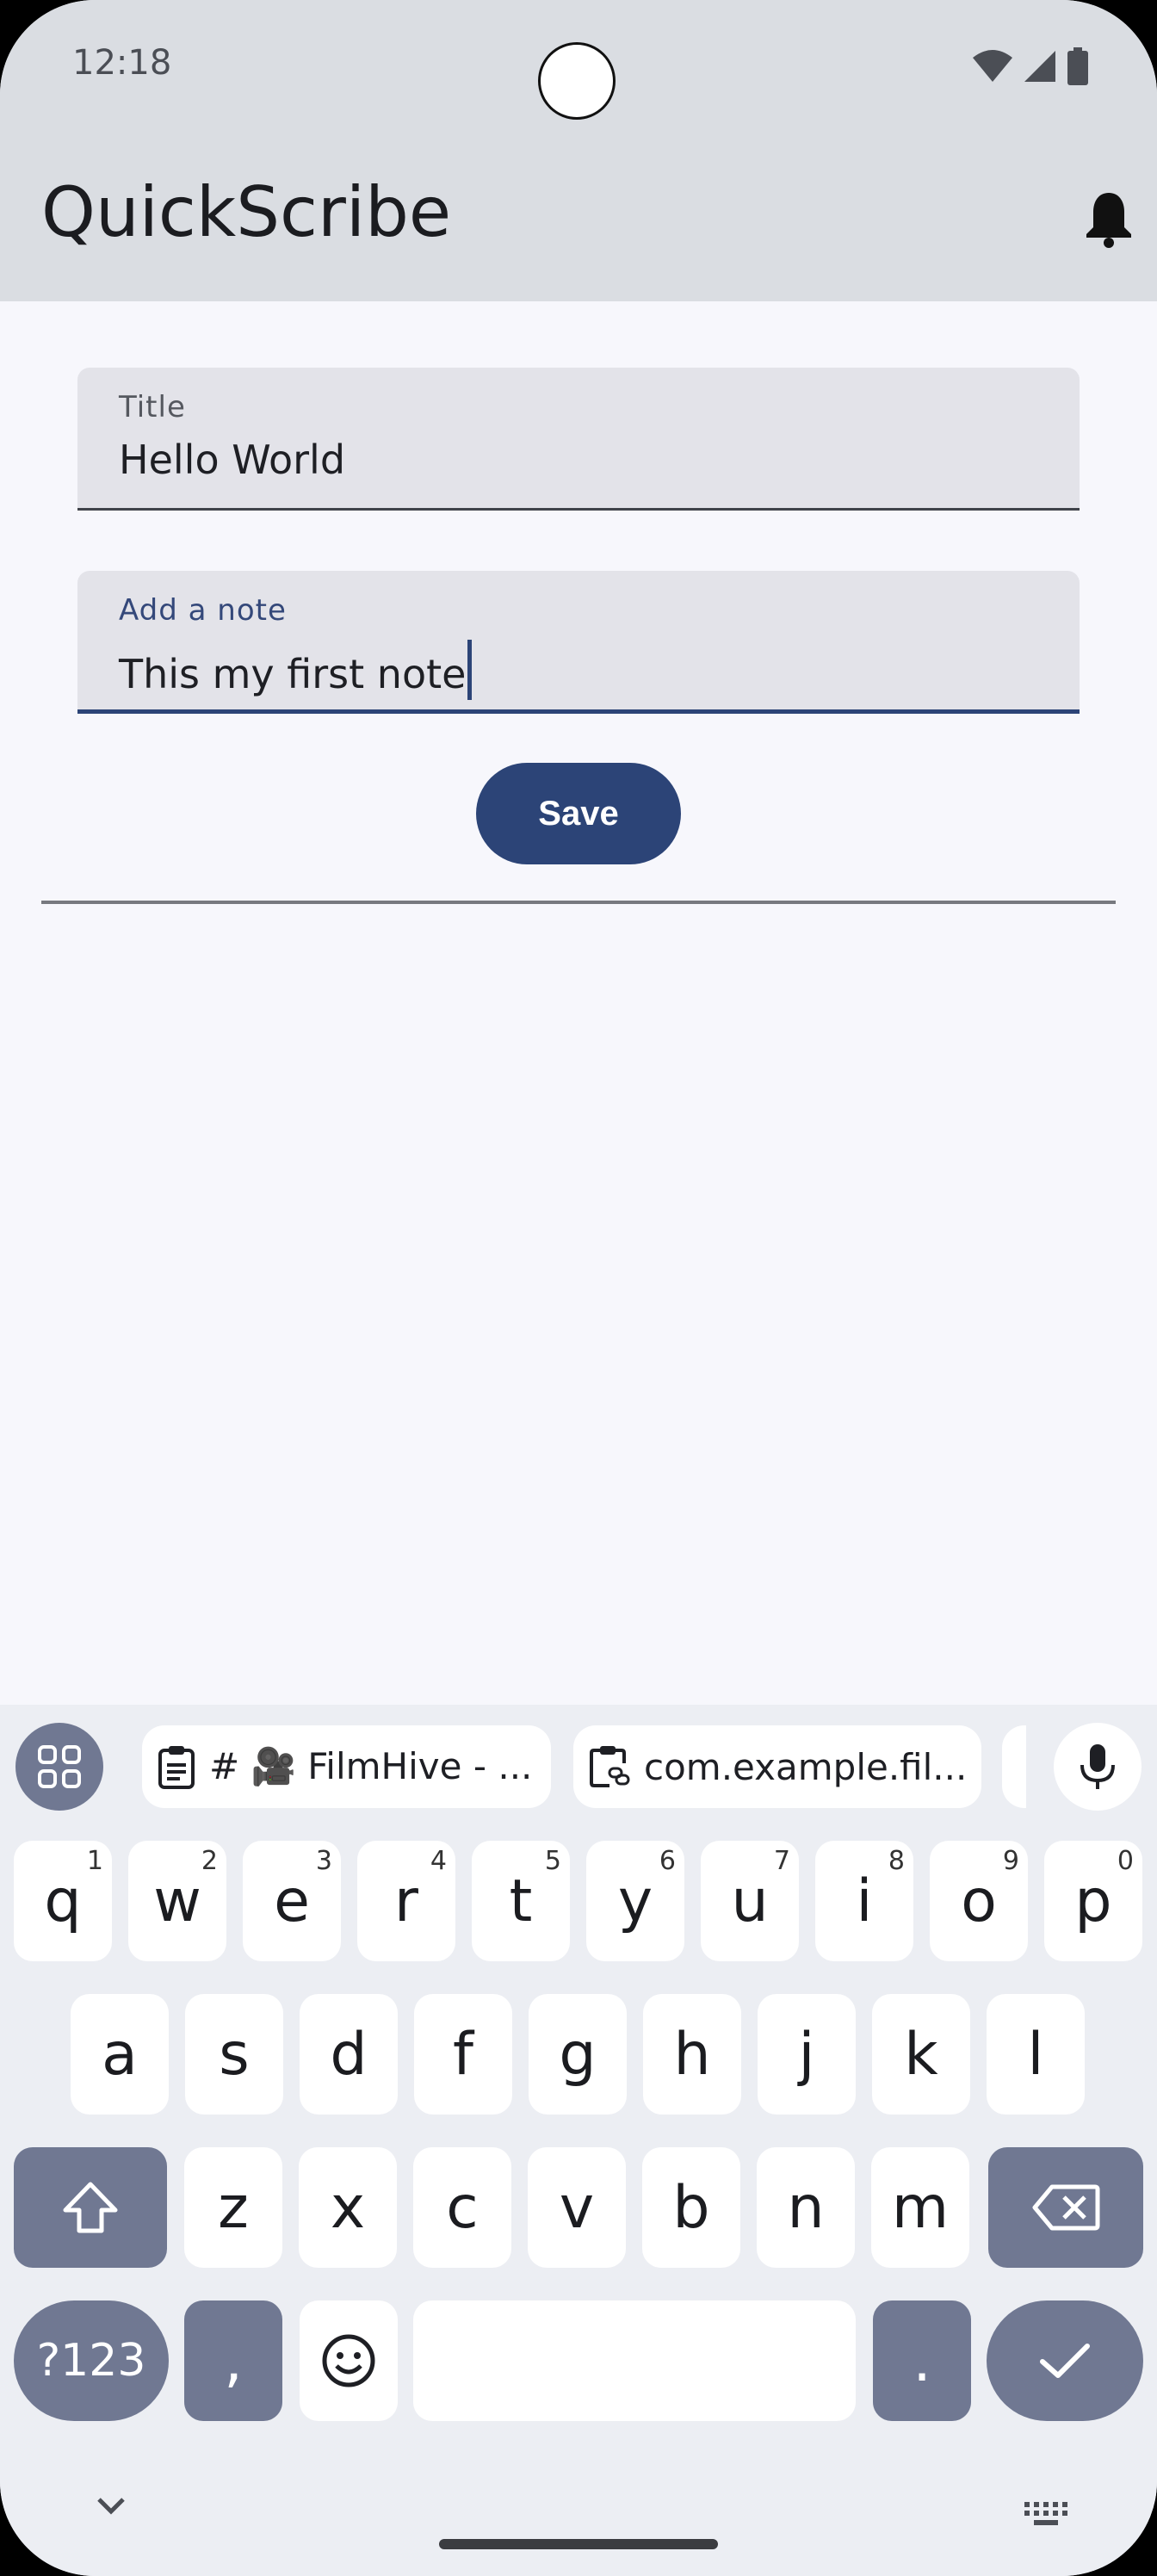  What do you see at coordinates (552, 1861) in the screenshot?
I see `key-number-hint: 5` at bounding box center [552, 1861].